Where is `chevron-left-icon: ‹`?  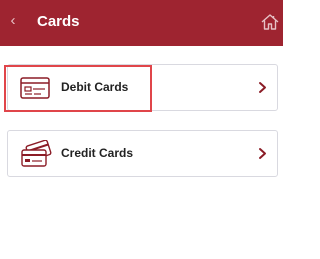 chevron-left-icon: ‹ is located at coordinates (13, 20).